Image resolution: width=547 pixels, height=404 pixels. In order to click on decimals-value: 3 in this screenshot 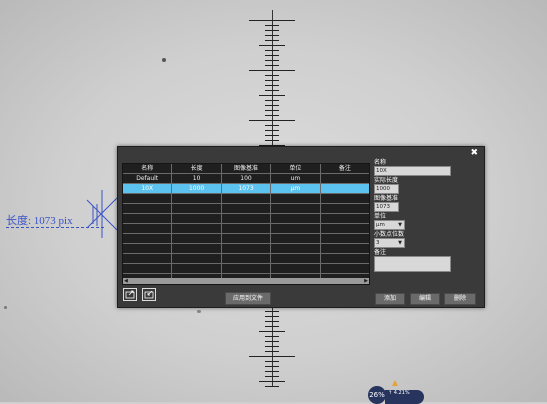, I will do `click(378, 243)`.